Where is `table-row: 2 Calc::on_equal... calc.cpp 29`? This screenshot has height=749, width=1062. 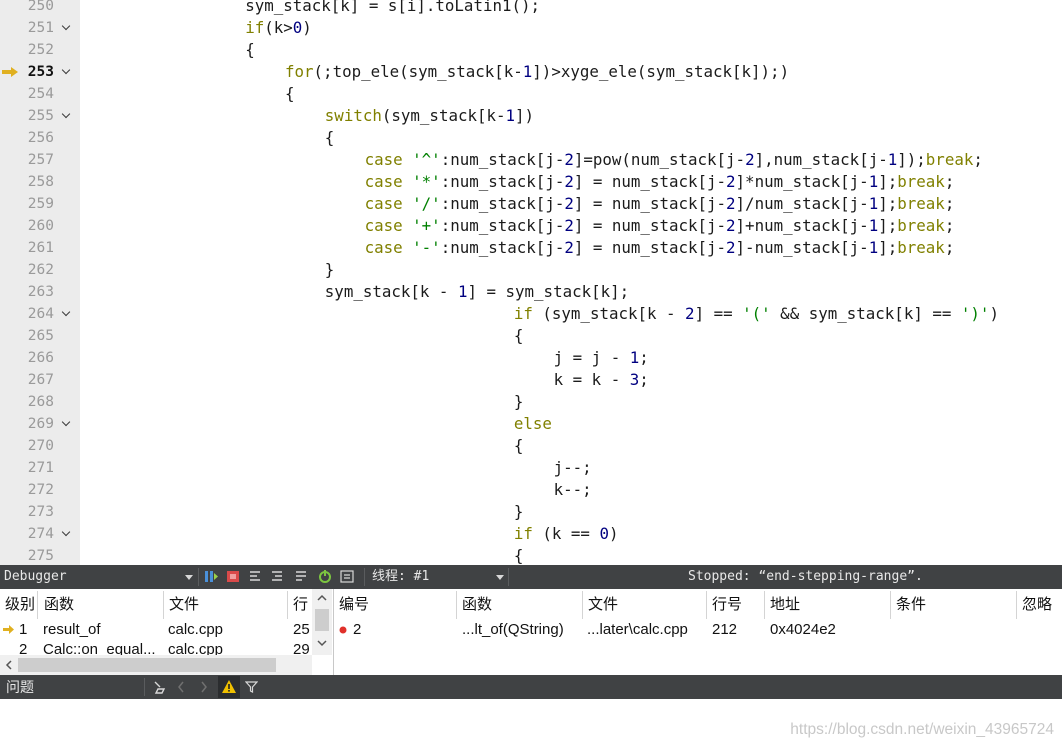 table-row: 2 Calc::on_equal... calc.cpp 29 is located at coordinates (156, 648).